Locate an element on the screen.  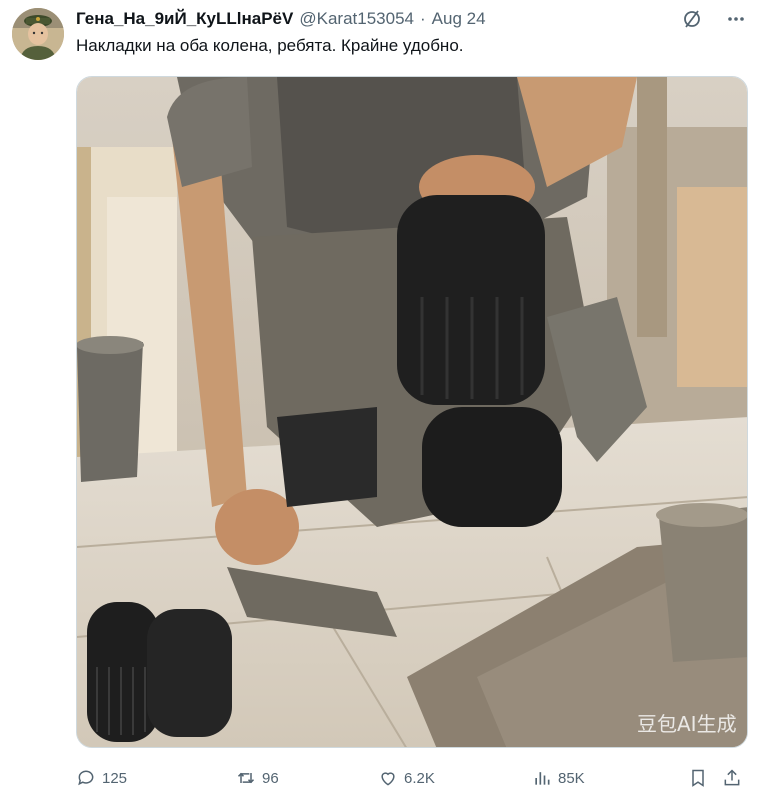
display-name: Гена_На_9иЙ_КуLLlнаРёV is located at coordinates (184, 19).